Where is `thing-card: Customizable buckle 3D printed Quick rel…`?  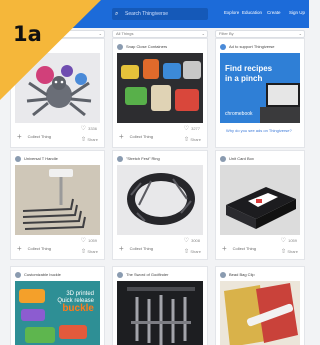
thing-card: Customizable buckle 3D printed Quick rel… is located at coordinates (57, 305).